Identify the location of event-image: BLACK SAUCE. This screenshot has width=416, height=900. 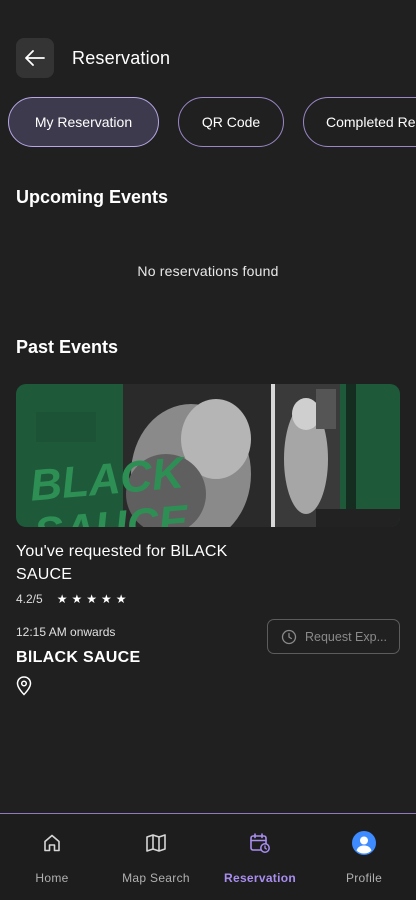
(208, 455).